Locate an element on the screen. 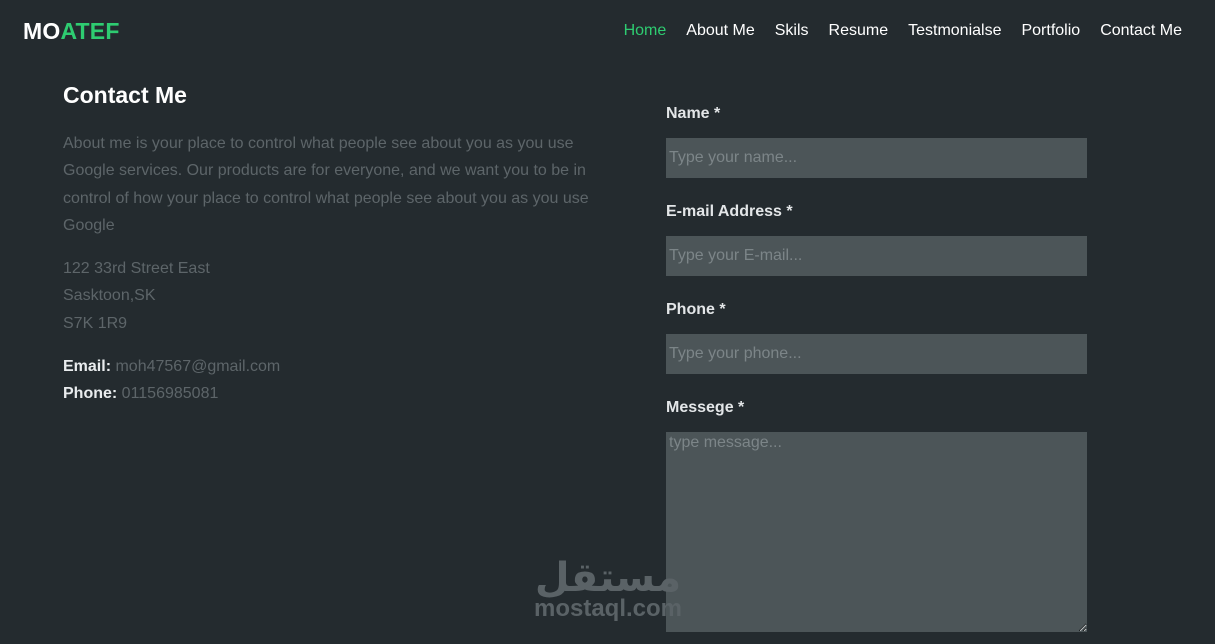  email-label: Email: is located at coordinates (87, 367).